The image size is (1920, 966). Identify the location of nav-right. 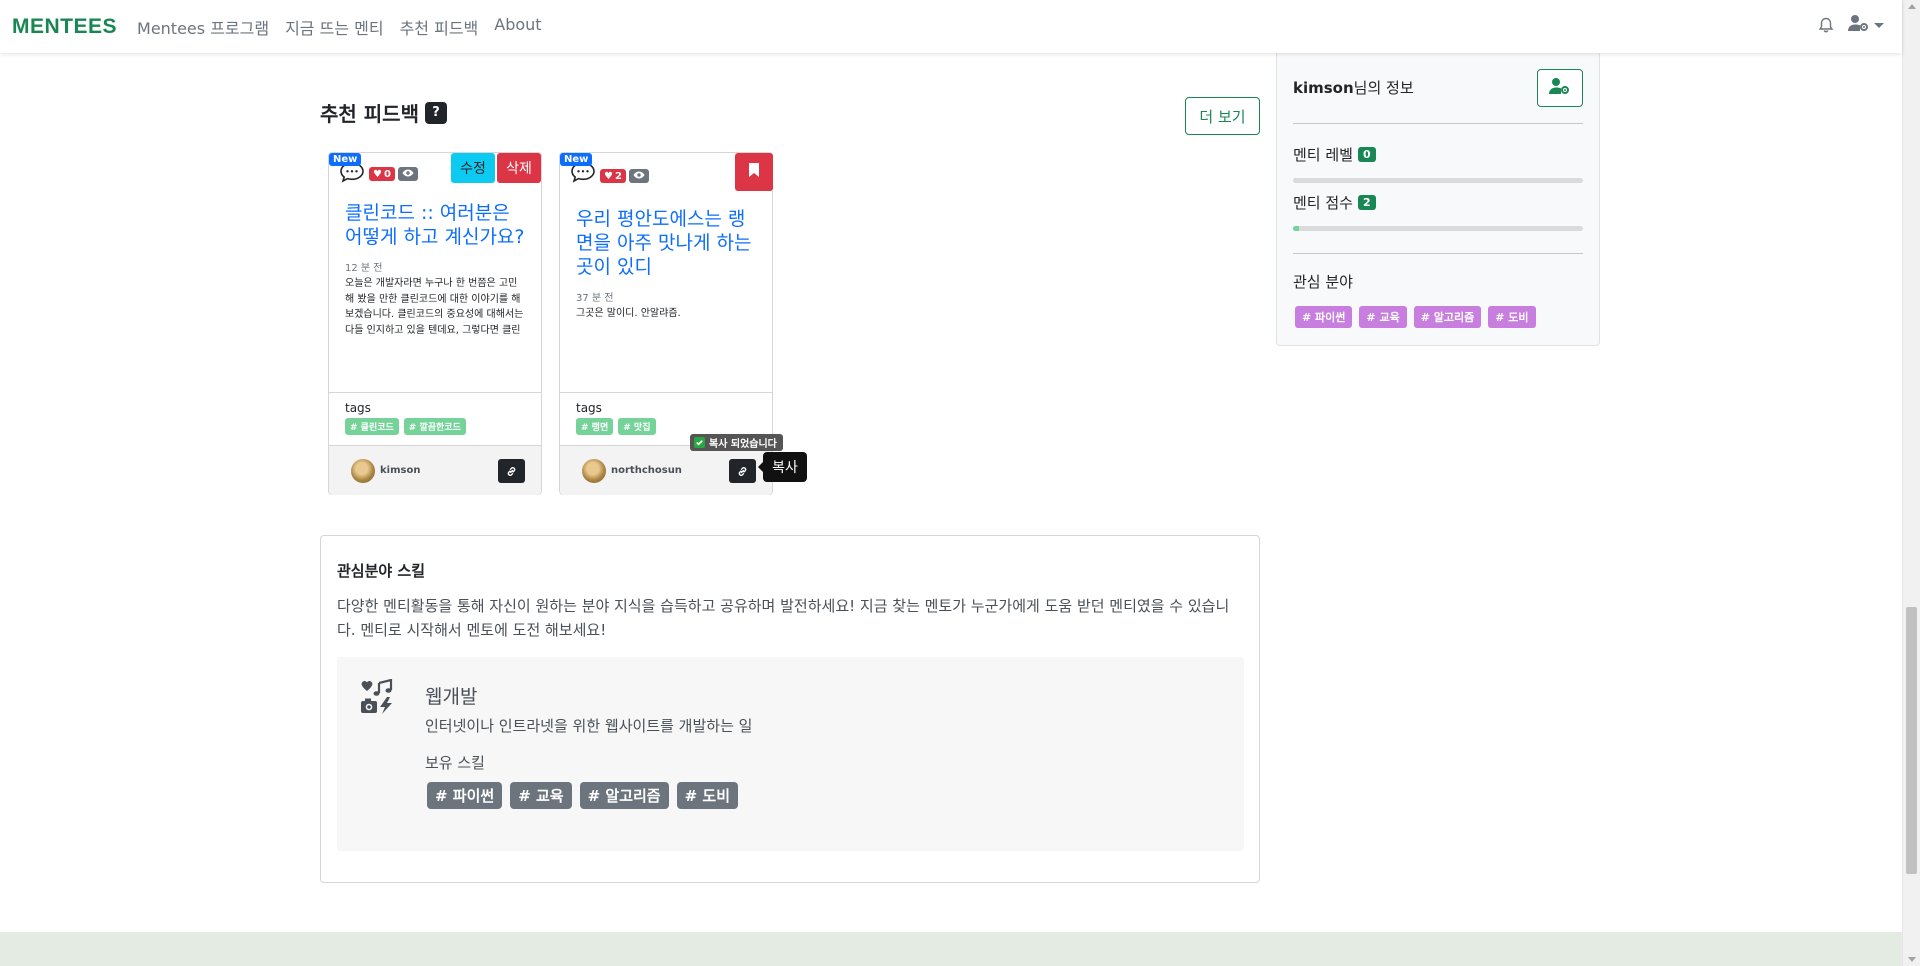
(1851, 25).